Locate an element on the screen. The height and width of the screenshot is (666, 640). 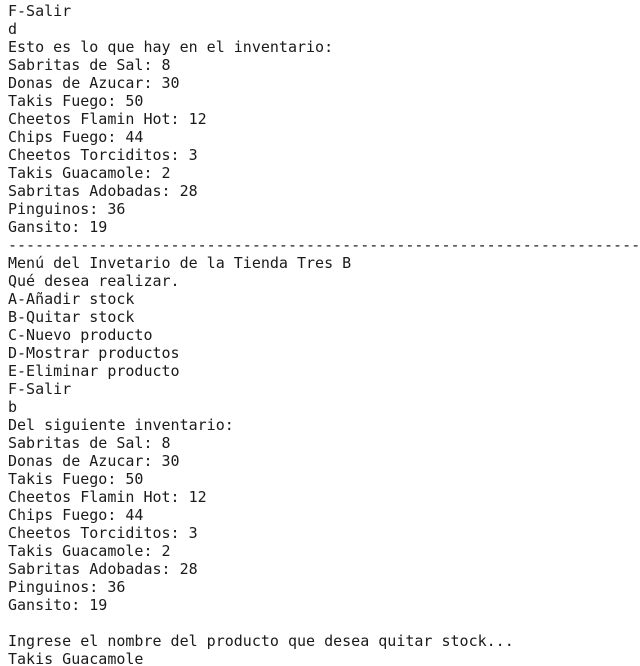
menu-title-line: Menú del Invetario de la Tienda Tres B is located at coordinates (180, 263).